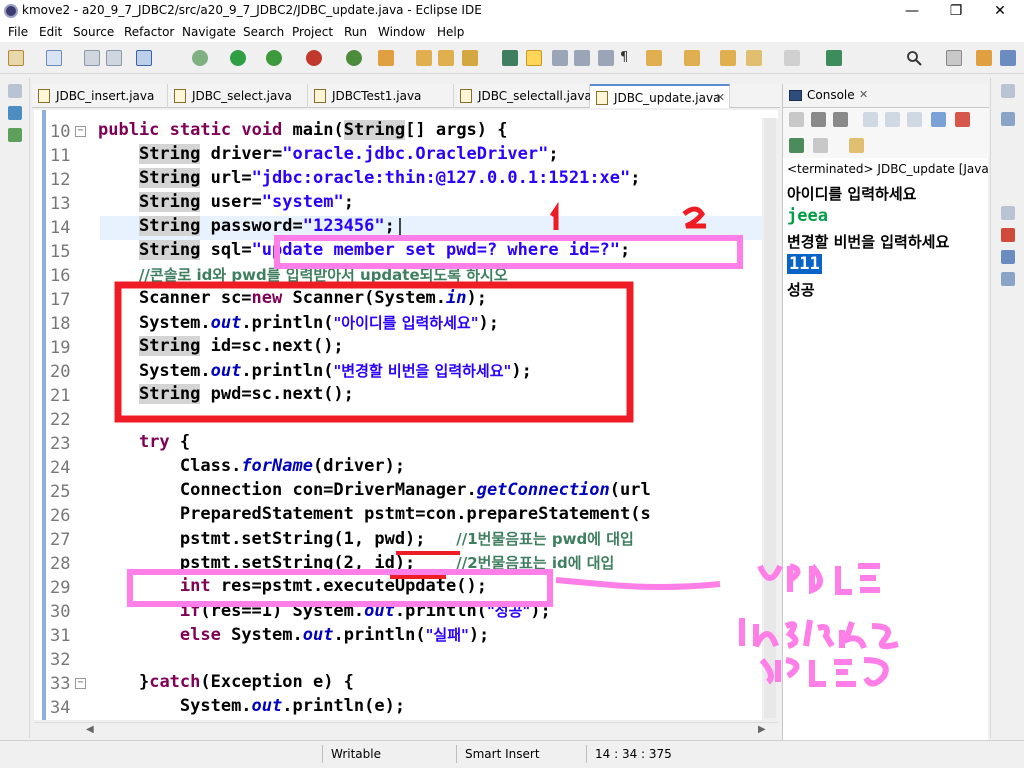  I want to click on keyword: new, so click(267, 298).